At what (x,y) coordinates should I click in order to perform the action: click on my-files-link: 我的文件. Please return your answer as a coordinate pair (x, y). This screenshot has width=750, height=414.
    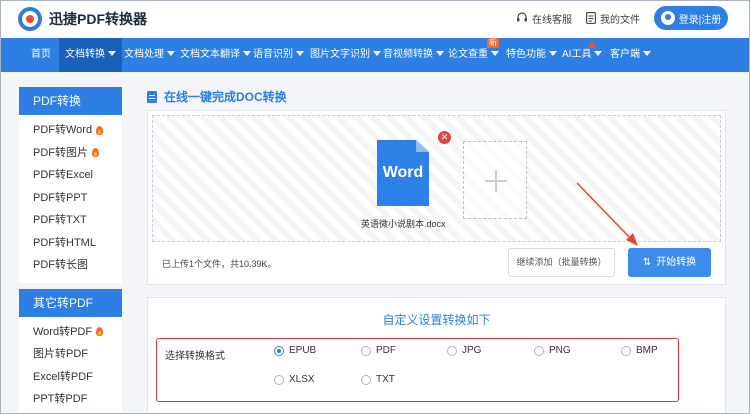
    Looking at the image, I should click on (613, 18).